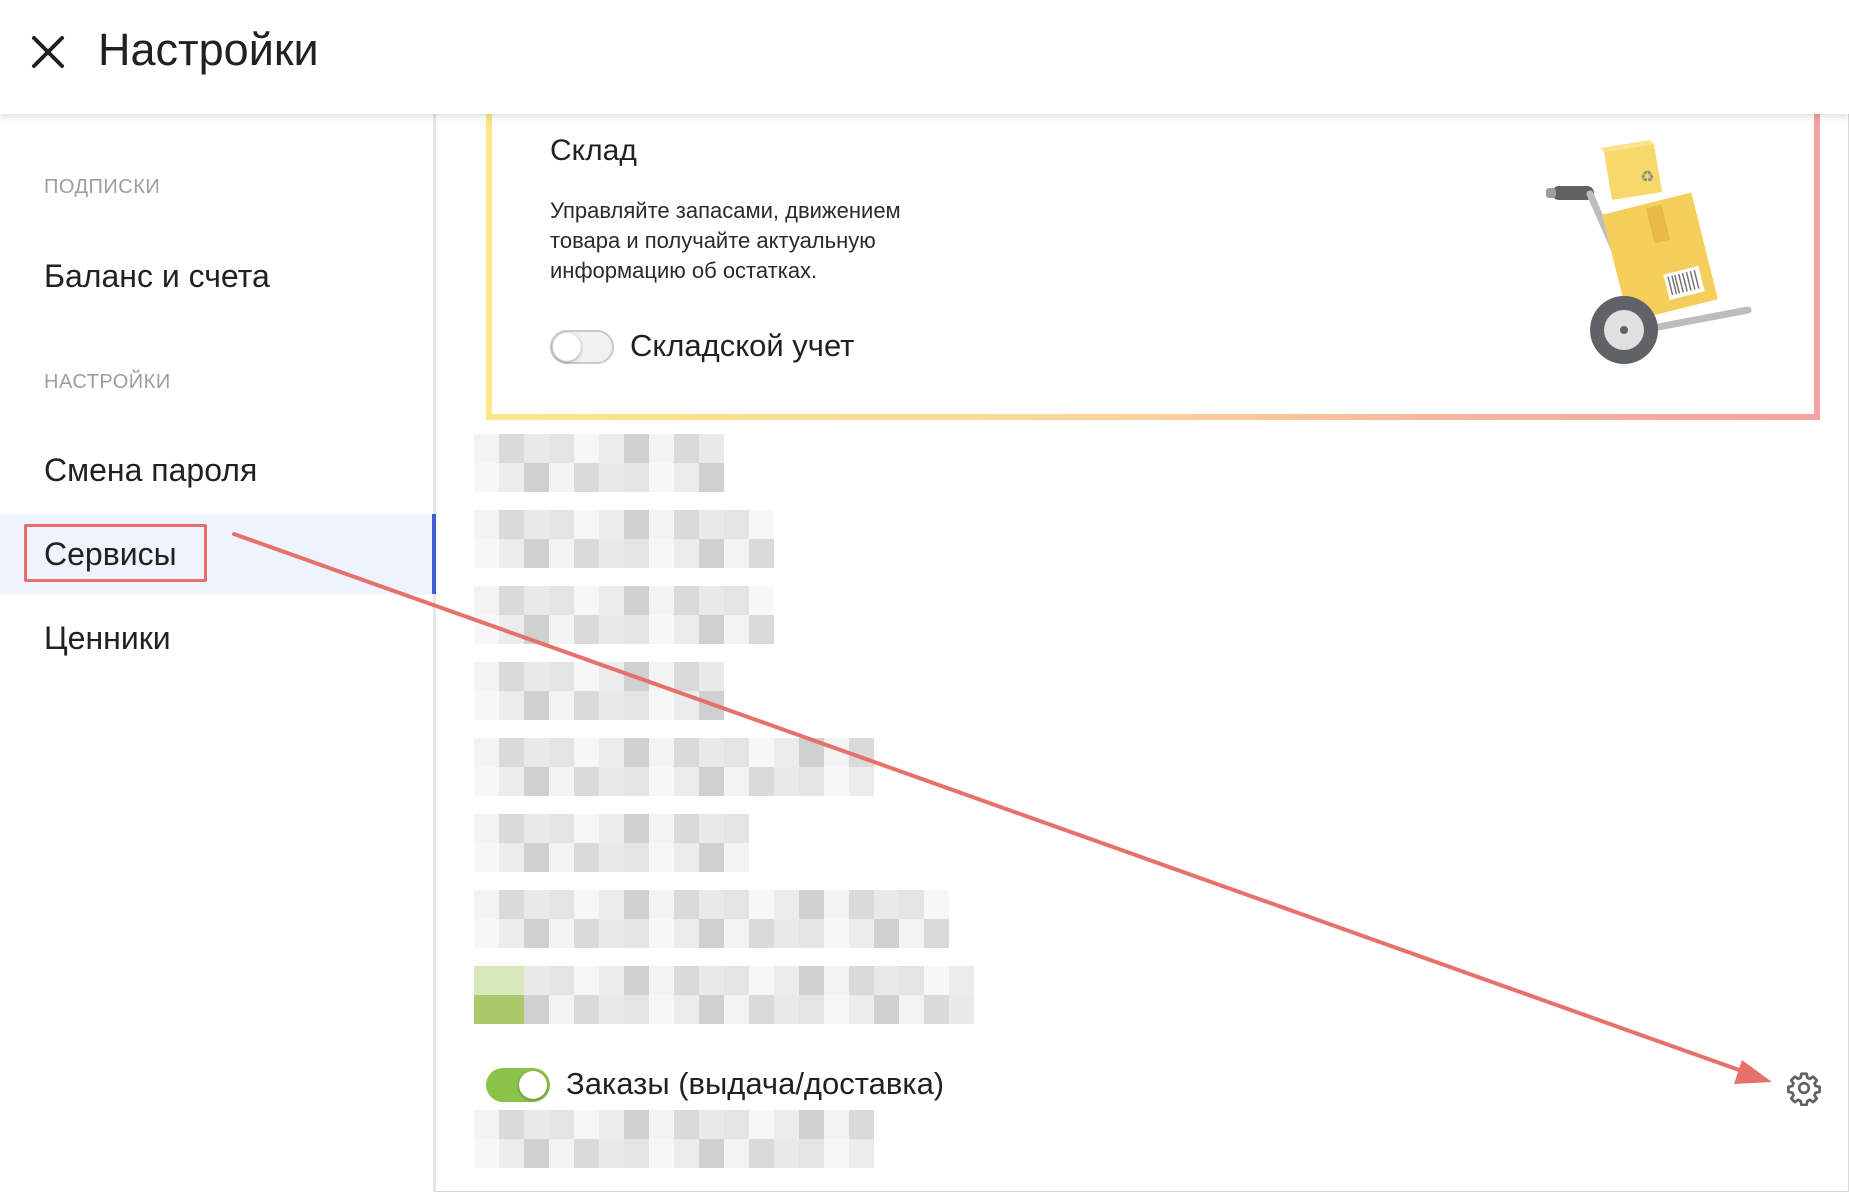 This screenshot has height=1192, width=1849. Describe the element at coordinates (1804, 1088) in the screenshot. I see `orders-settings-button` at that location.